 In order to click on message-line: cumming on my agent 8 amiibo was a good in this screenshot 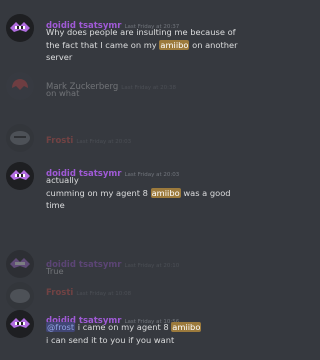, I will do `click(143, 193)`.